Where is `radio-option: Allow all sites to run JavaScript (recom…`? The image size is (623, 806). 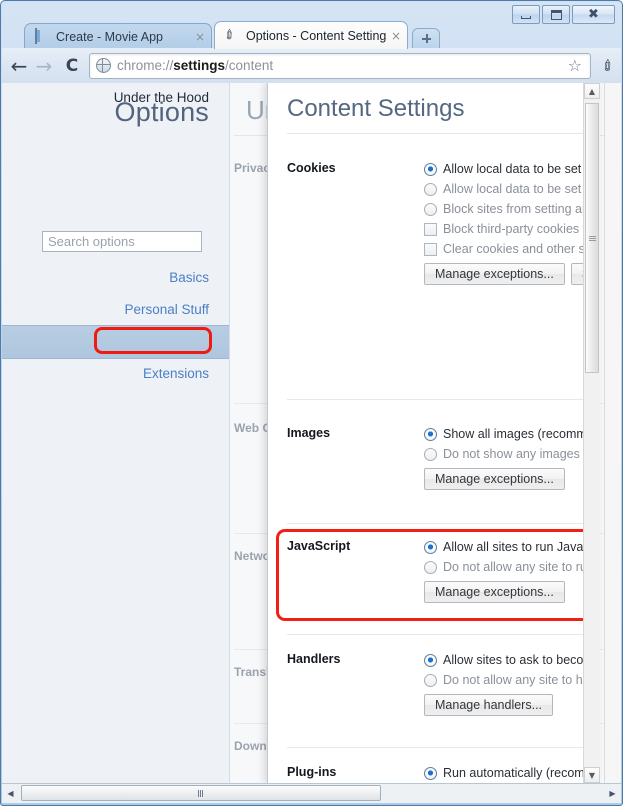 radio-option: Allow all sites to run JavaScript (recom… is located at coordinates (512, 547).